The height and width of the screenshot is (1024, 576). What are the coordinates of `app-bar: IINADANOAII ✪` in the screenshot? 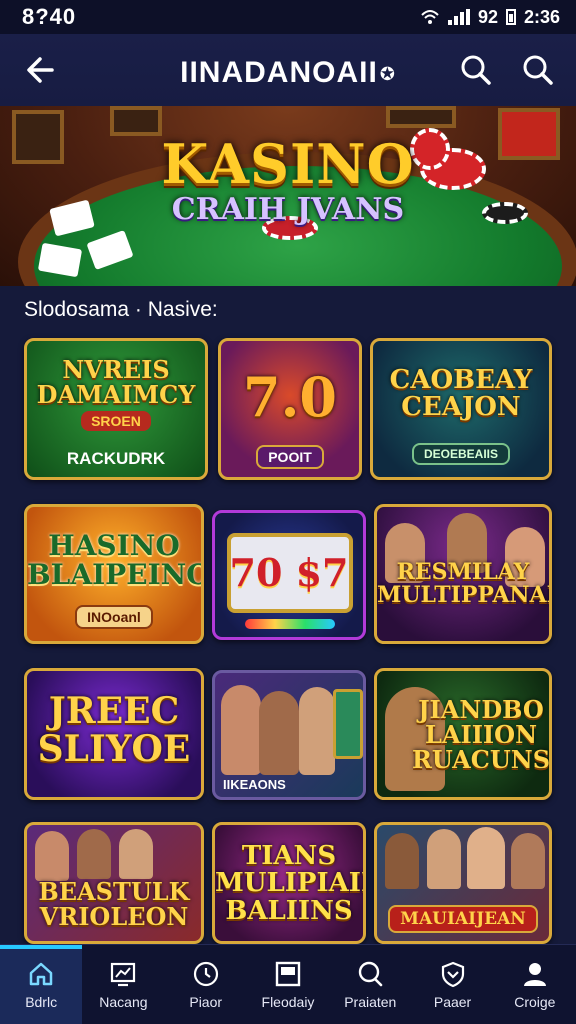 It's located at (288, 70).